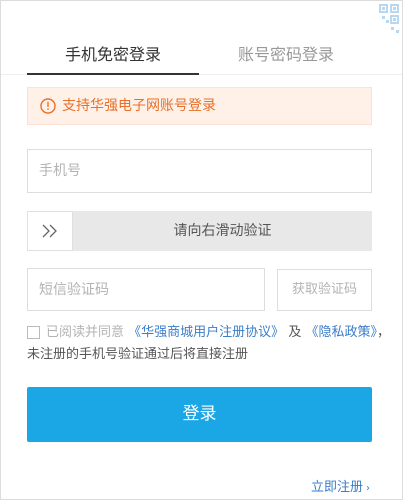 Image resolution: width=403 pixels, height=500 pixels. I want to click on tab-phone-login: 手机免密登录, so click(113, 55).